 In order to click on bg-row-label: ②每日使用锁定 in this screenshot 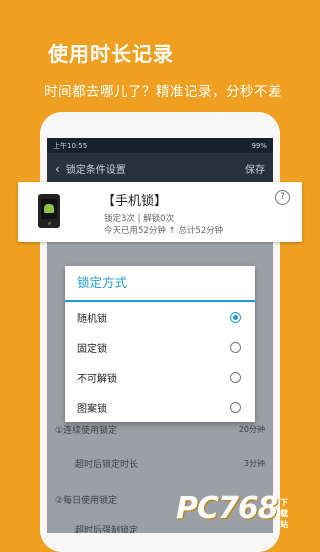, I will do `click(86, 500)`.